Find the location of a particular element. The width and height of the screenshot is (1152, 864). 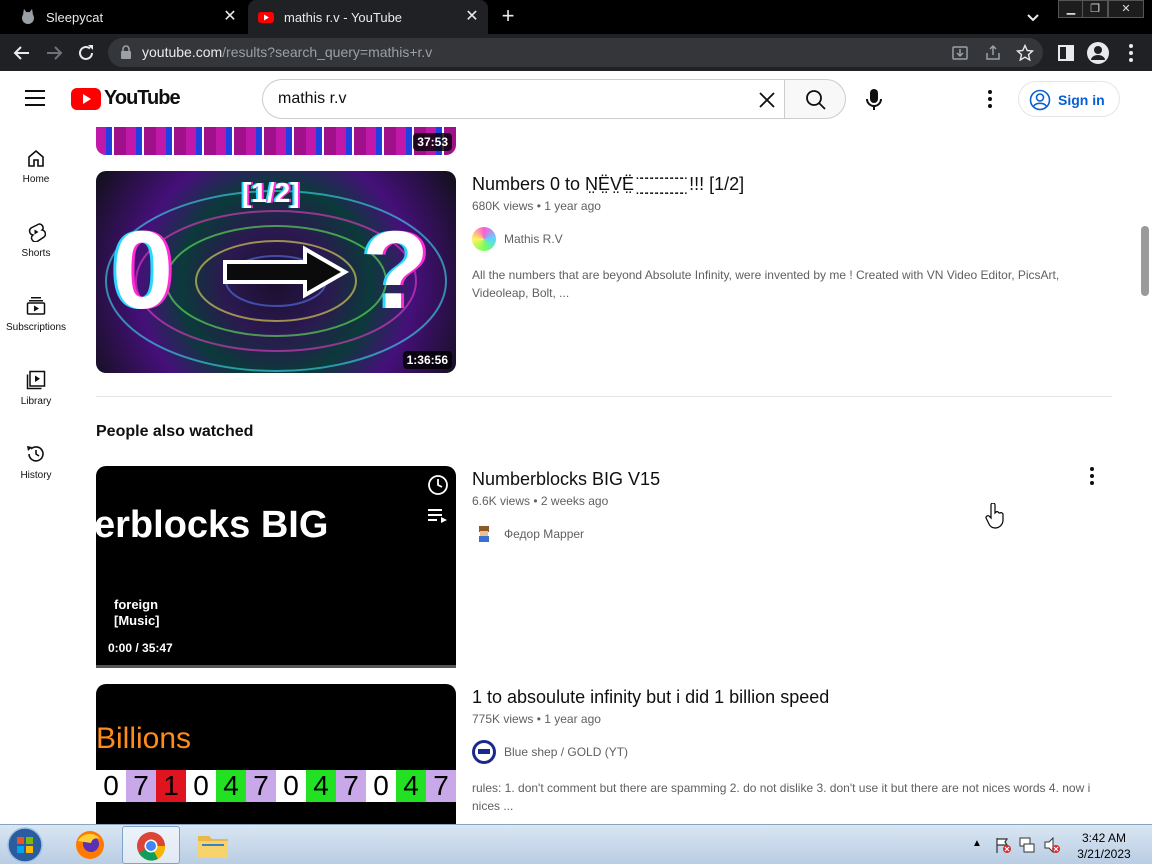

channel-name: Mathis R.V is located at coordinates (533, 239).